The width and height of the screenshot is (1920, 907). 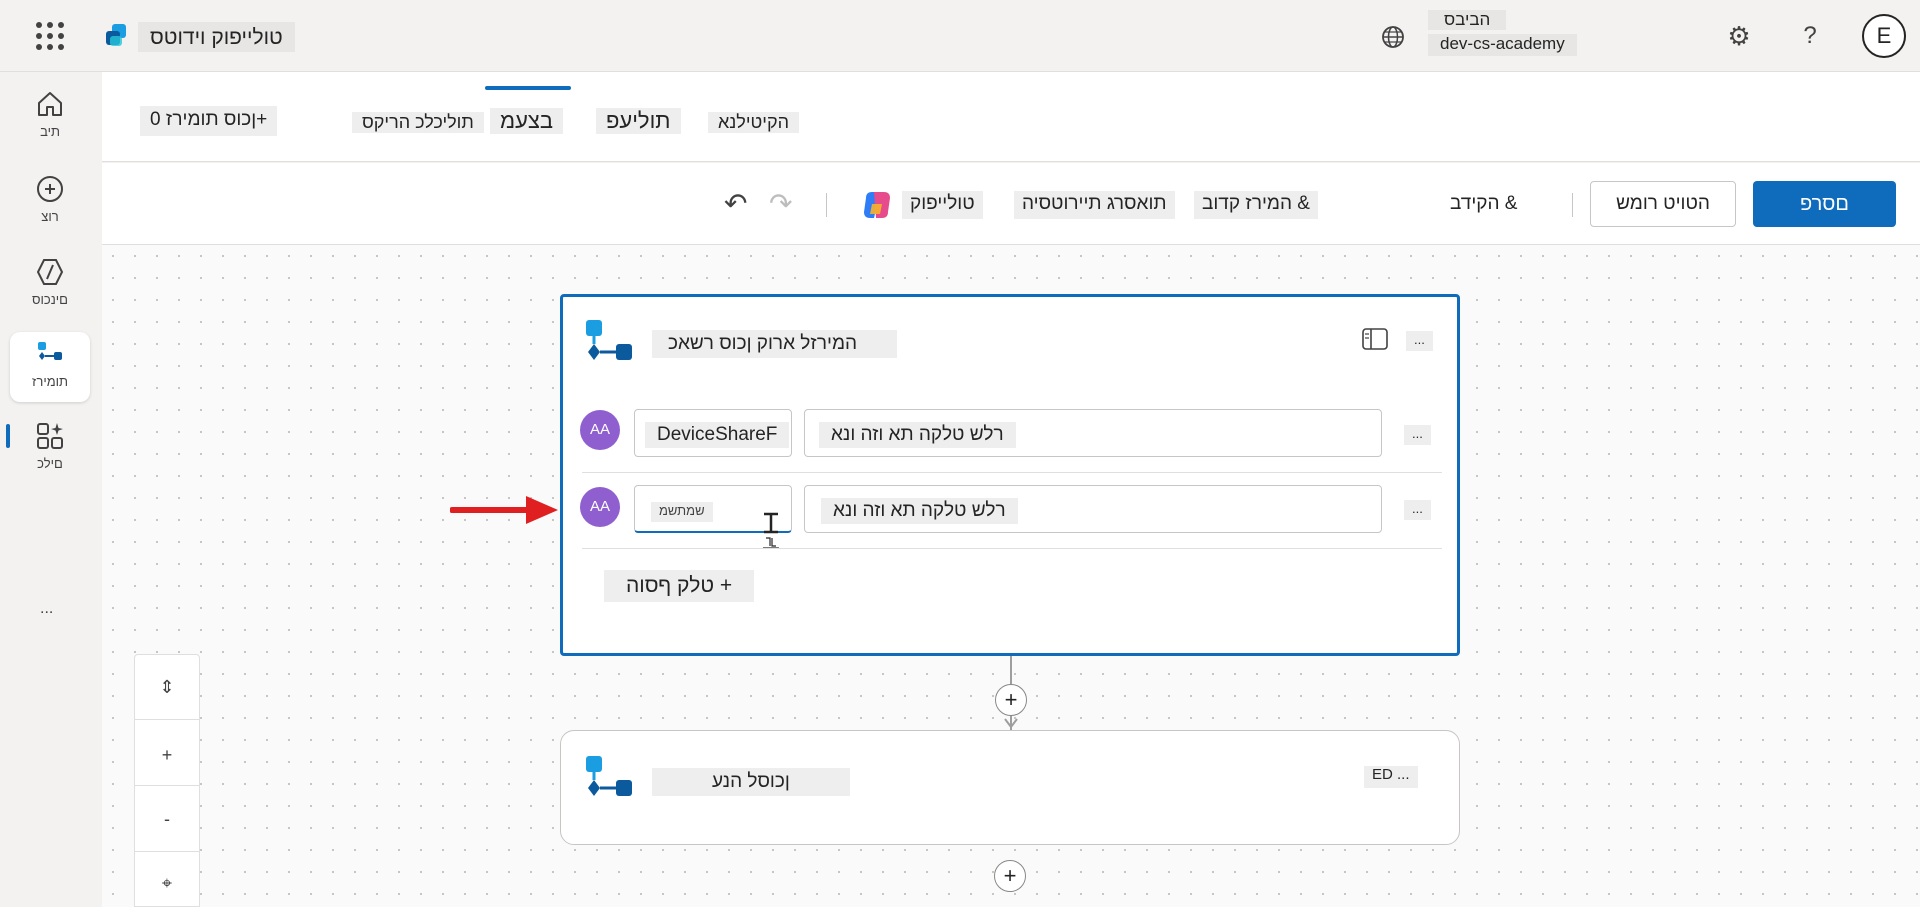 I want to click on respond-node-title: ןכוסל הנע, so click(x=751, y=782).